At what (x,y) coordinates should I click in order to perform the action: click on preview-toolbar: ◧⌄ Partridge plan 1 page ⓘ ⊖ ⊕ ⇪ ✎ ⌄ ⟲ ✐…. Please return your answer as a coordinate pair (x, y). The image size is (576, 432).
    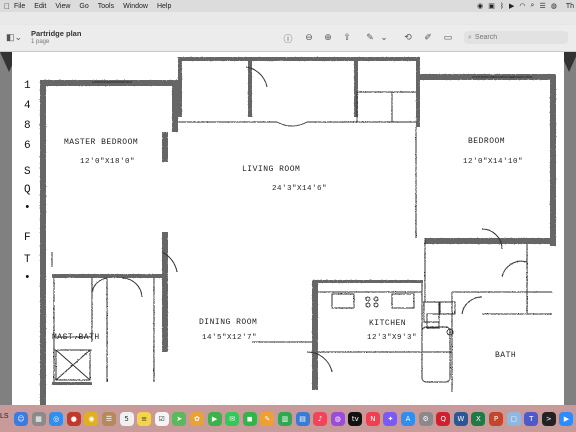
    Looking at the image, I should click on (288, 38).